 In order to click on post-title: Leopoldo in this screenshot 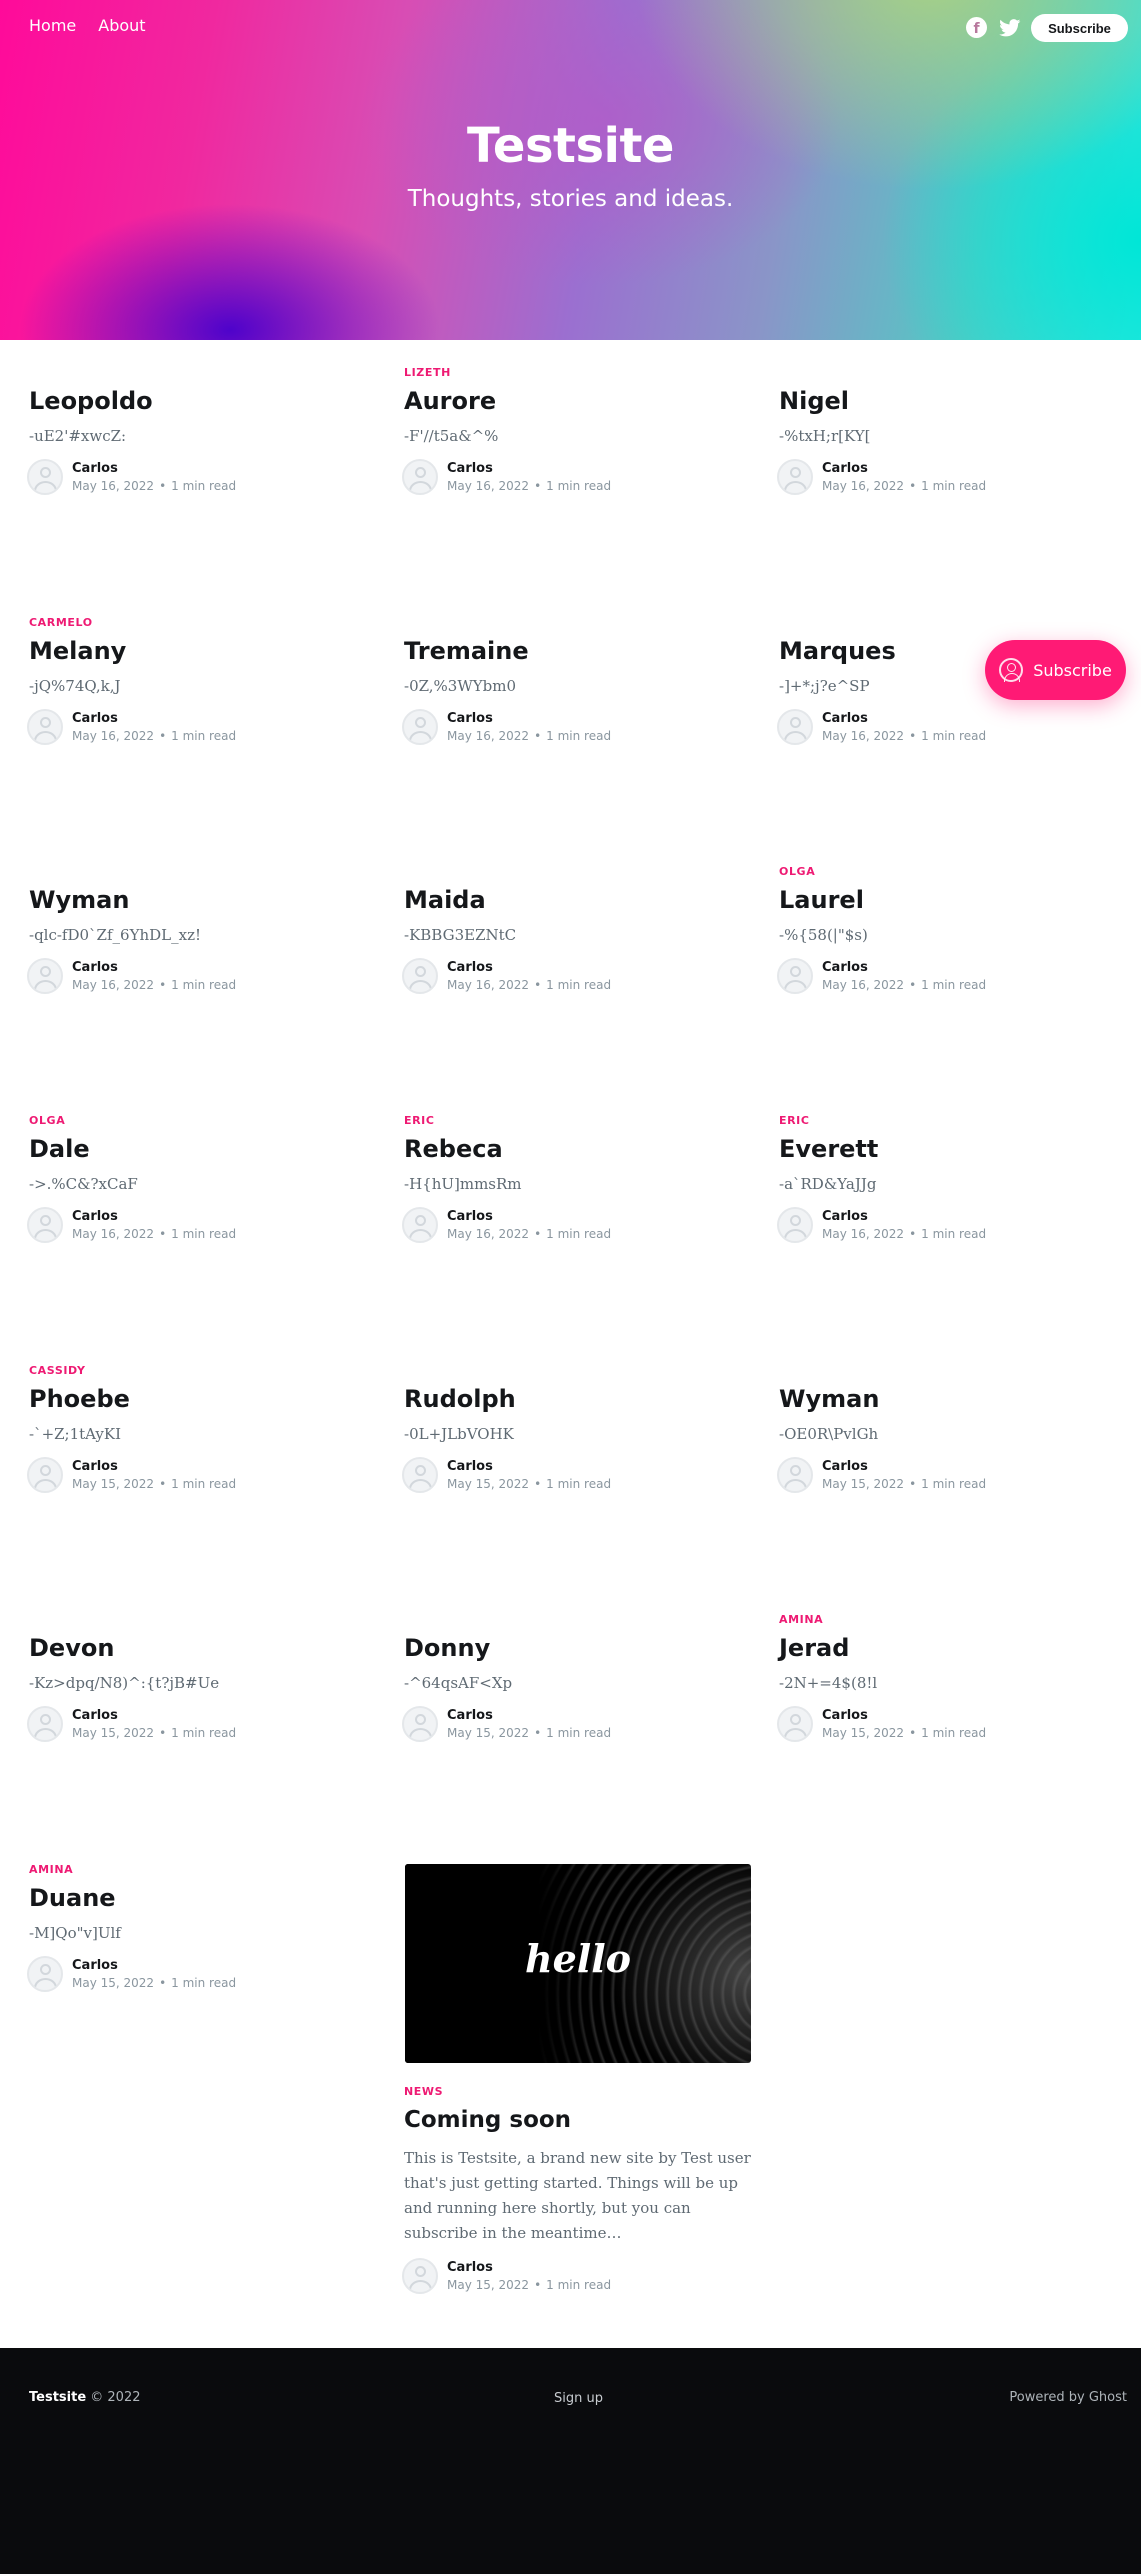, I will do `click(201, 401)`.